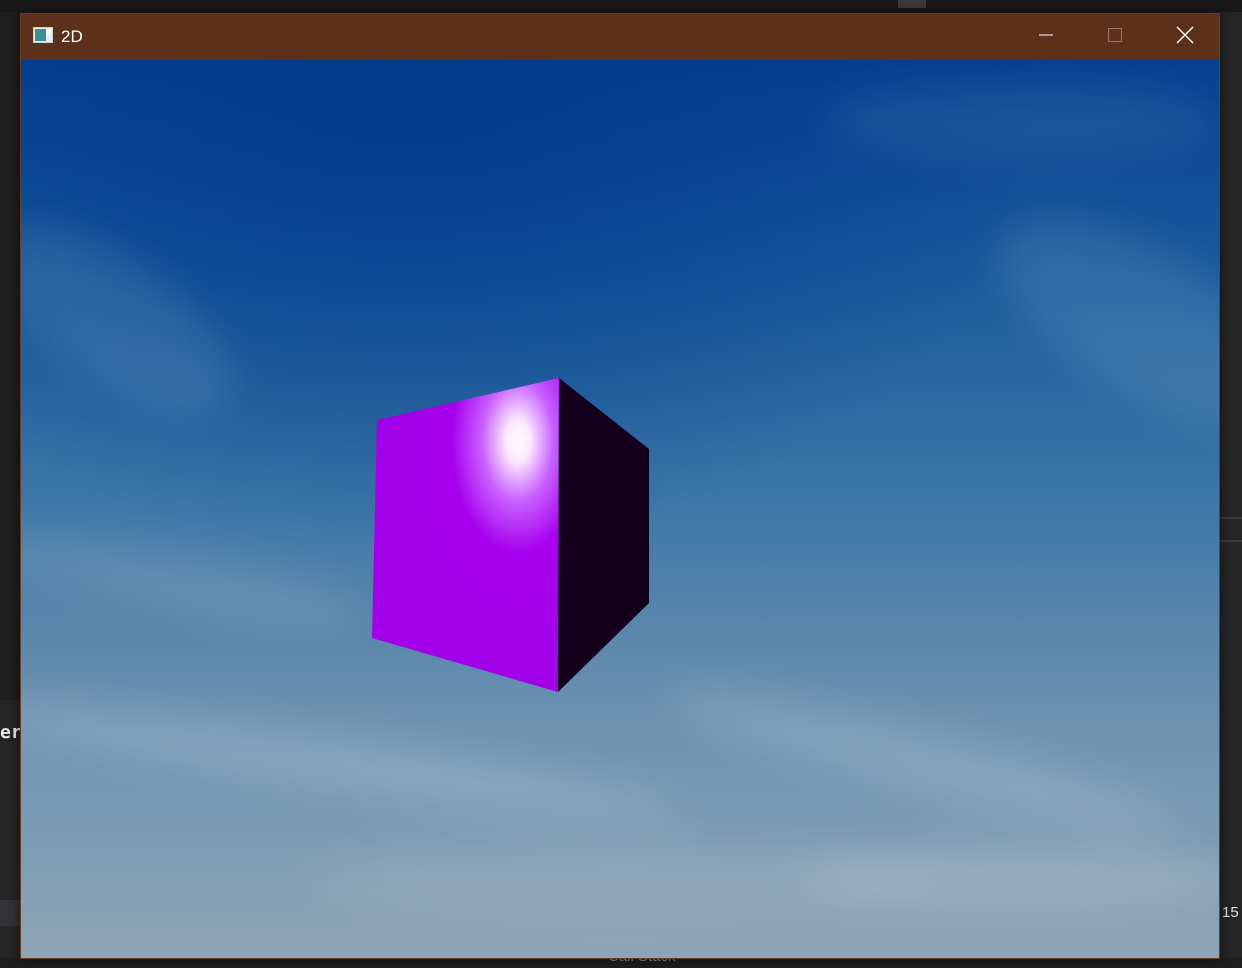 The width and height of the screenshot is (1242, 968). Describe the element at coordinates (10, 913) in the screenshot. I see `ide-left-bar` at that location.